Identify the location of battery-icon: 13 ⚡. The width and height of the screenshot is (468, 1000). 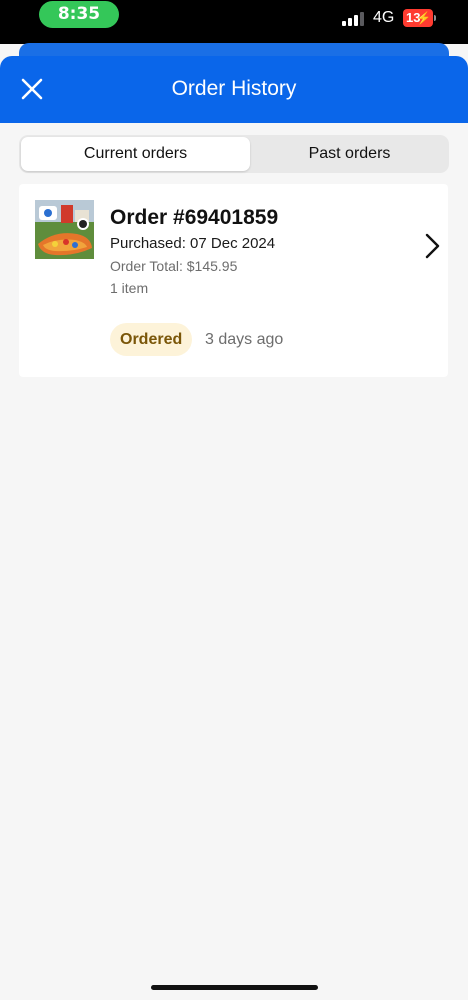
(418, 18).